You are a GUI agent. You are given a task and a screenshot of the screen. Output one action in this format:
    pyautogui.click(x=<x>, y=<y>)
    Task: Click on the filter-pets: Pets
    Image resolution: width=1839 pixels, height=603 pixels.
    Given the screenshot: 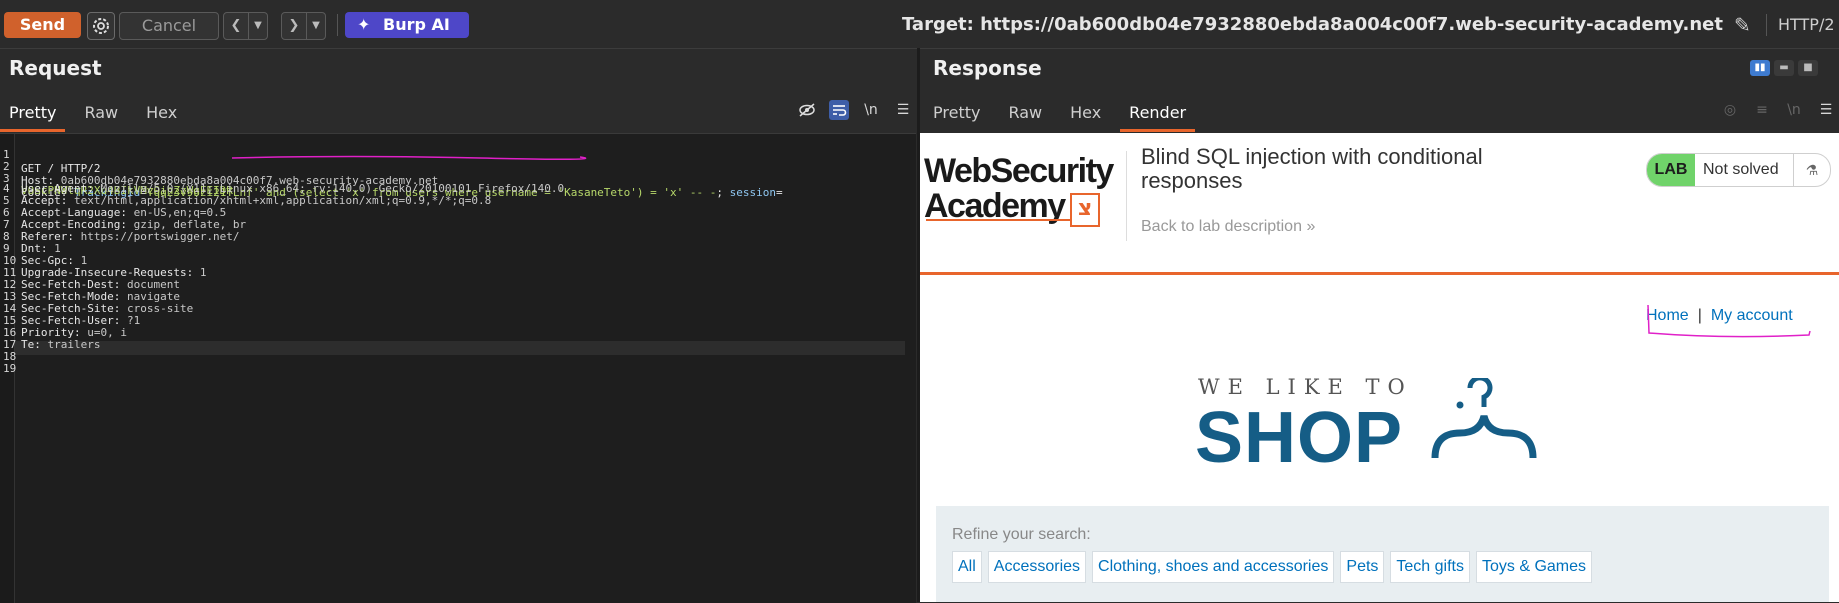 What is the action you would take?
    pyautogui.click(x=1362, y=567)
    